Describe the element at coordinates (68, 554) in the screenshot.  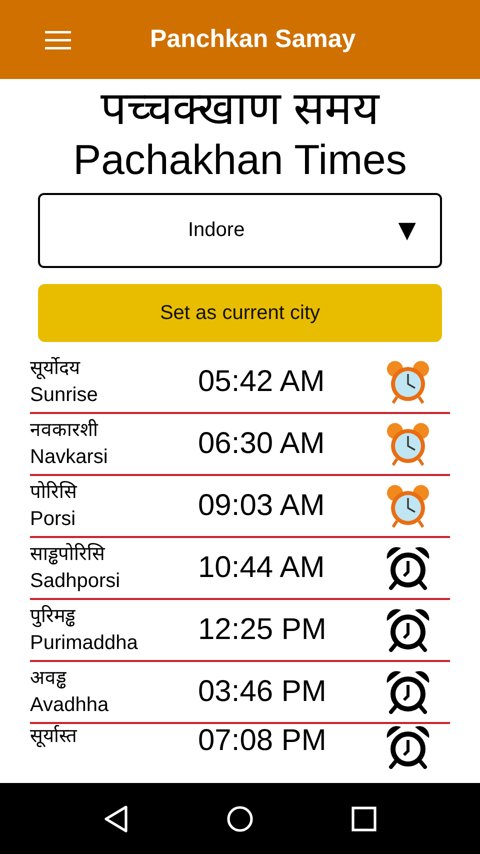
I see `time-name-hindi: साड्ढपोरिसि` at that location.